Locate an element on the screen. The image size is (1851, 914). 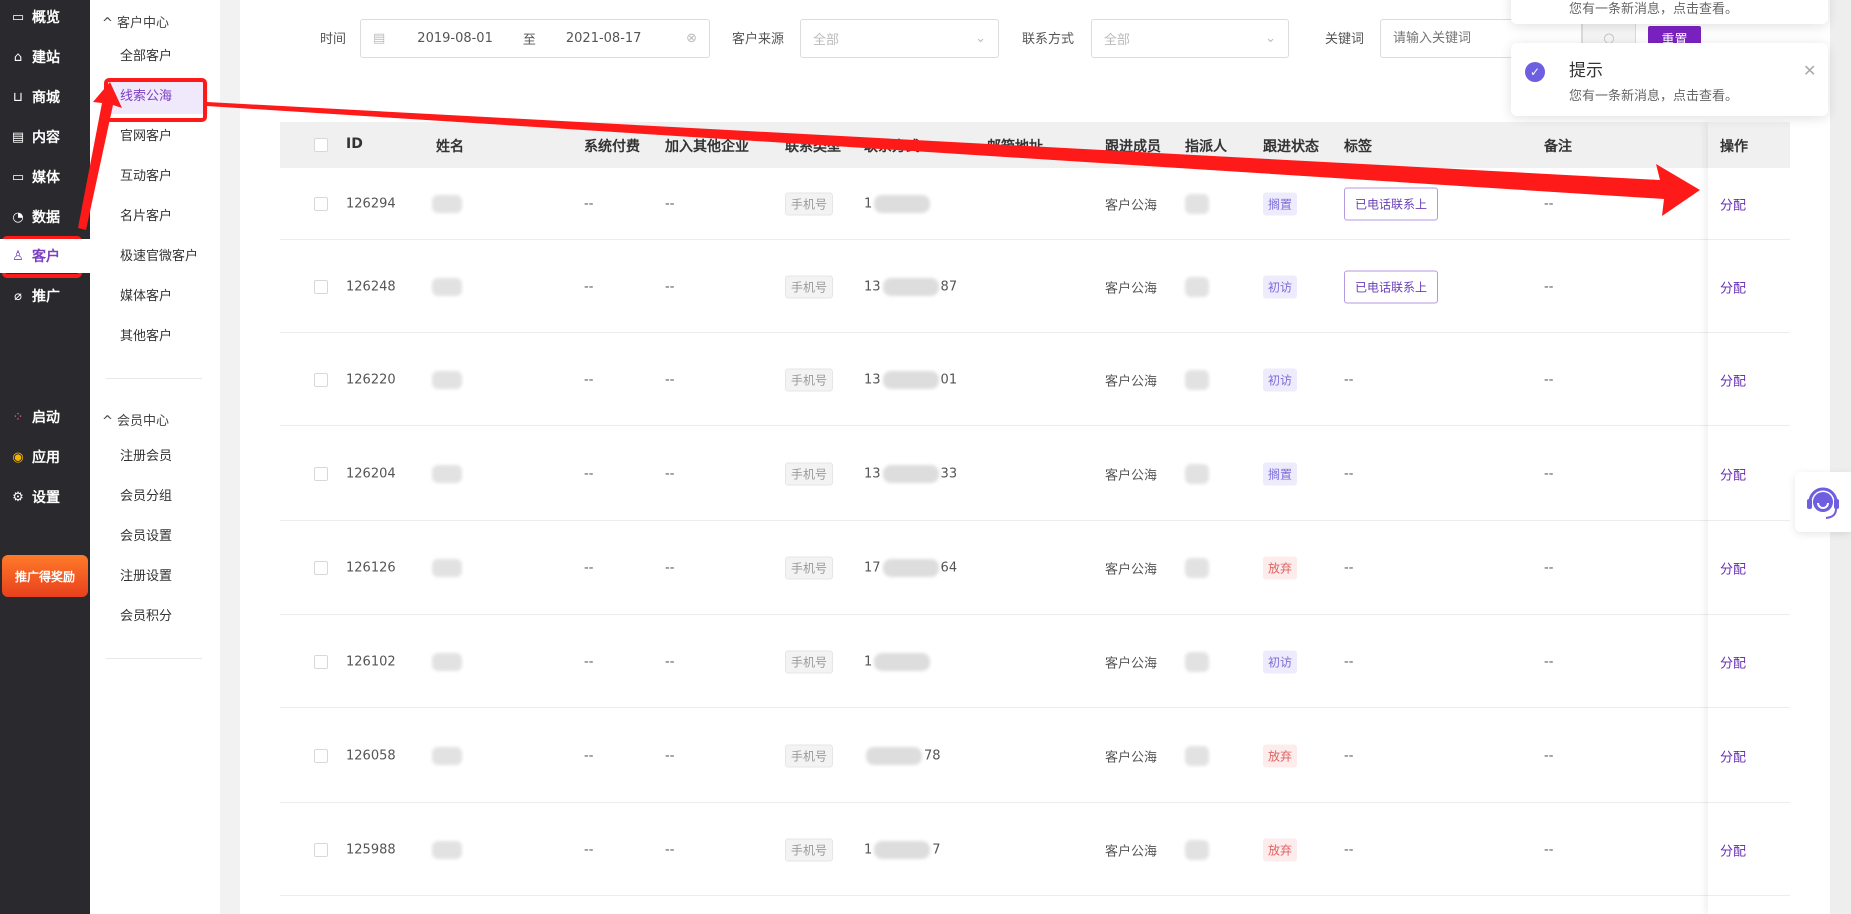
calendar-icon: ▤ is located at coordinates (379, 38).